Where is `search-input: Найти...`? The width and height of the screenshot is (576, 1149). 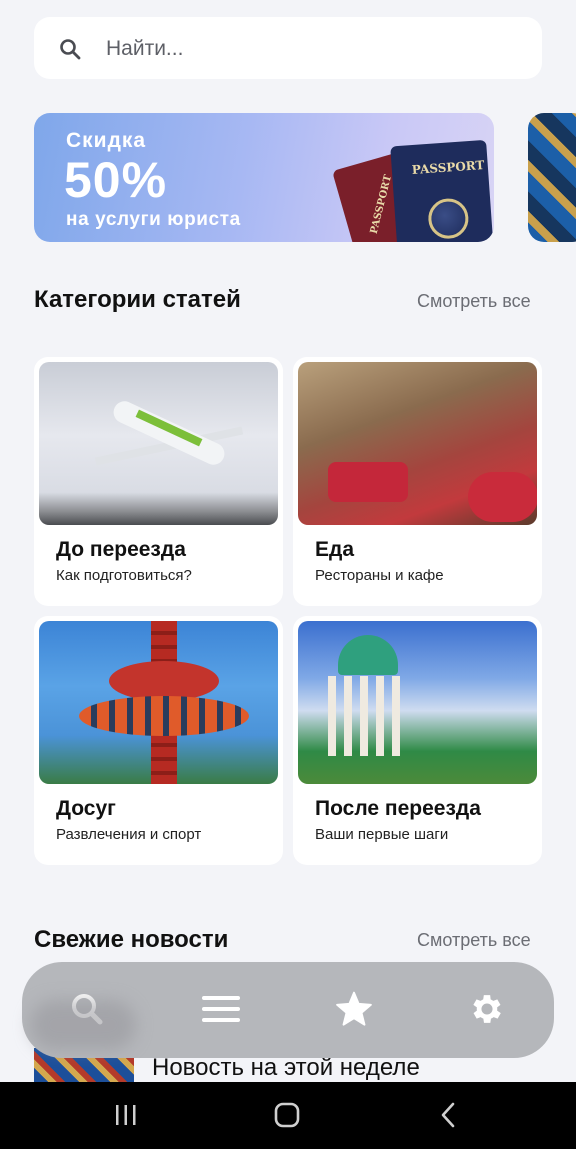 search-input: Найти... is located at coordinates (144, 49).